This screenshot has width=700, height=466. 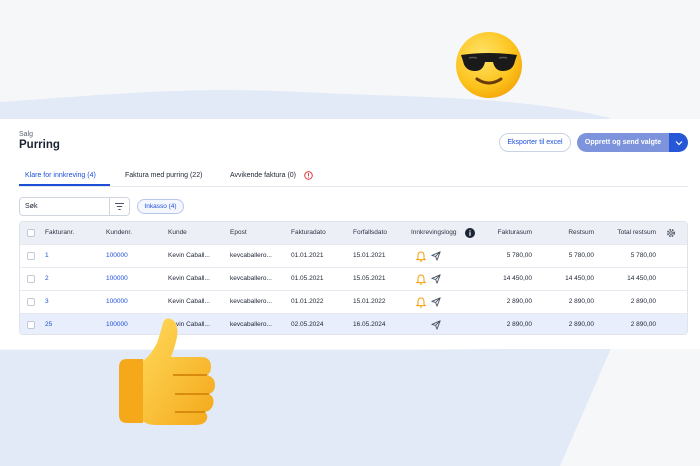 I want to click on background-wave-top, so click(x=305, y=110).